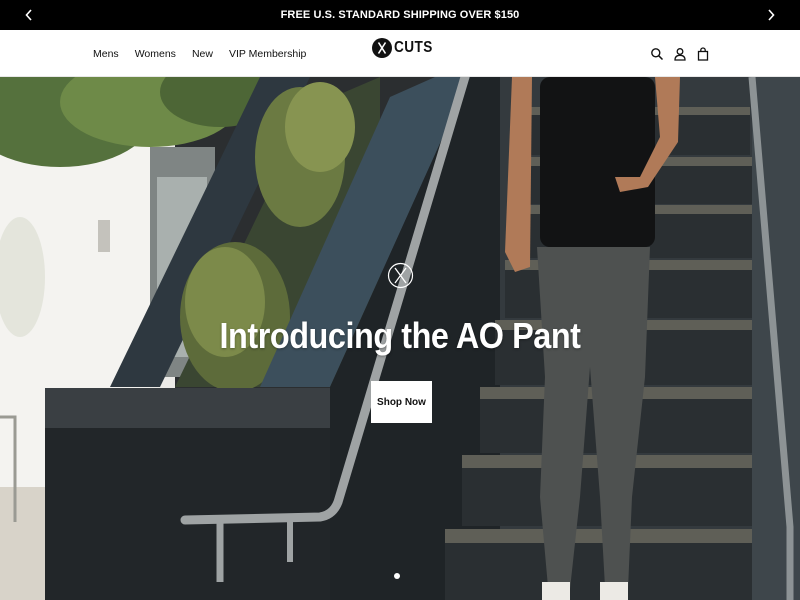 The height and width of the screenshot is (600, 800). I want to click on nav-item-womens: Womens, so click(155, 54).